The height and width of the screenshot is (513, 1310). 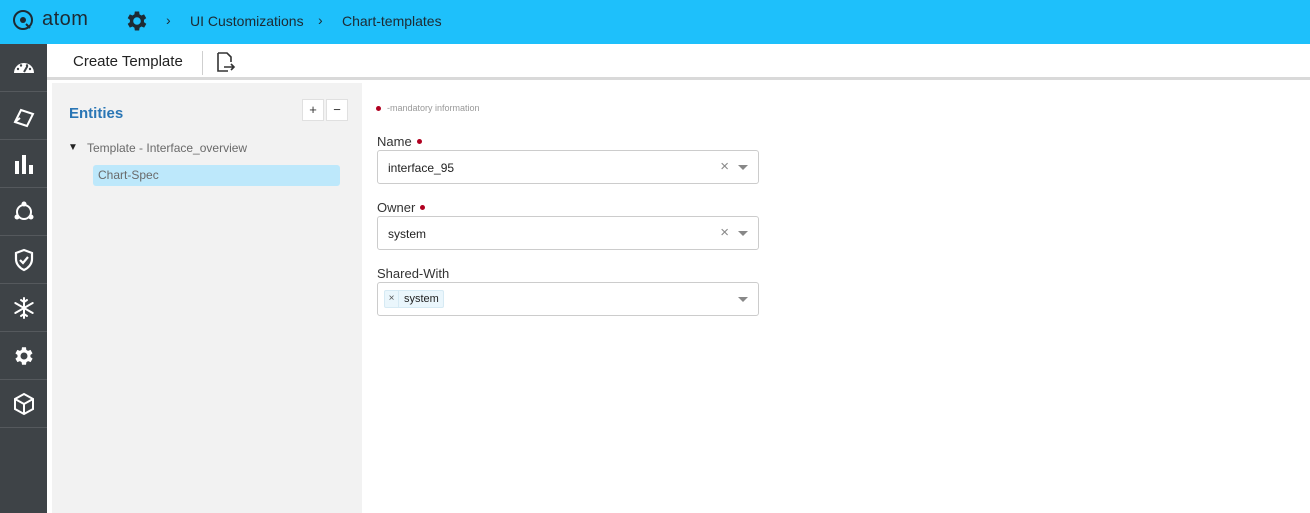 I want to click on snowflake-icon, so click(x=23, y=307).